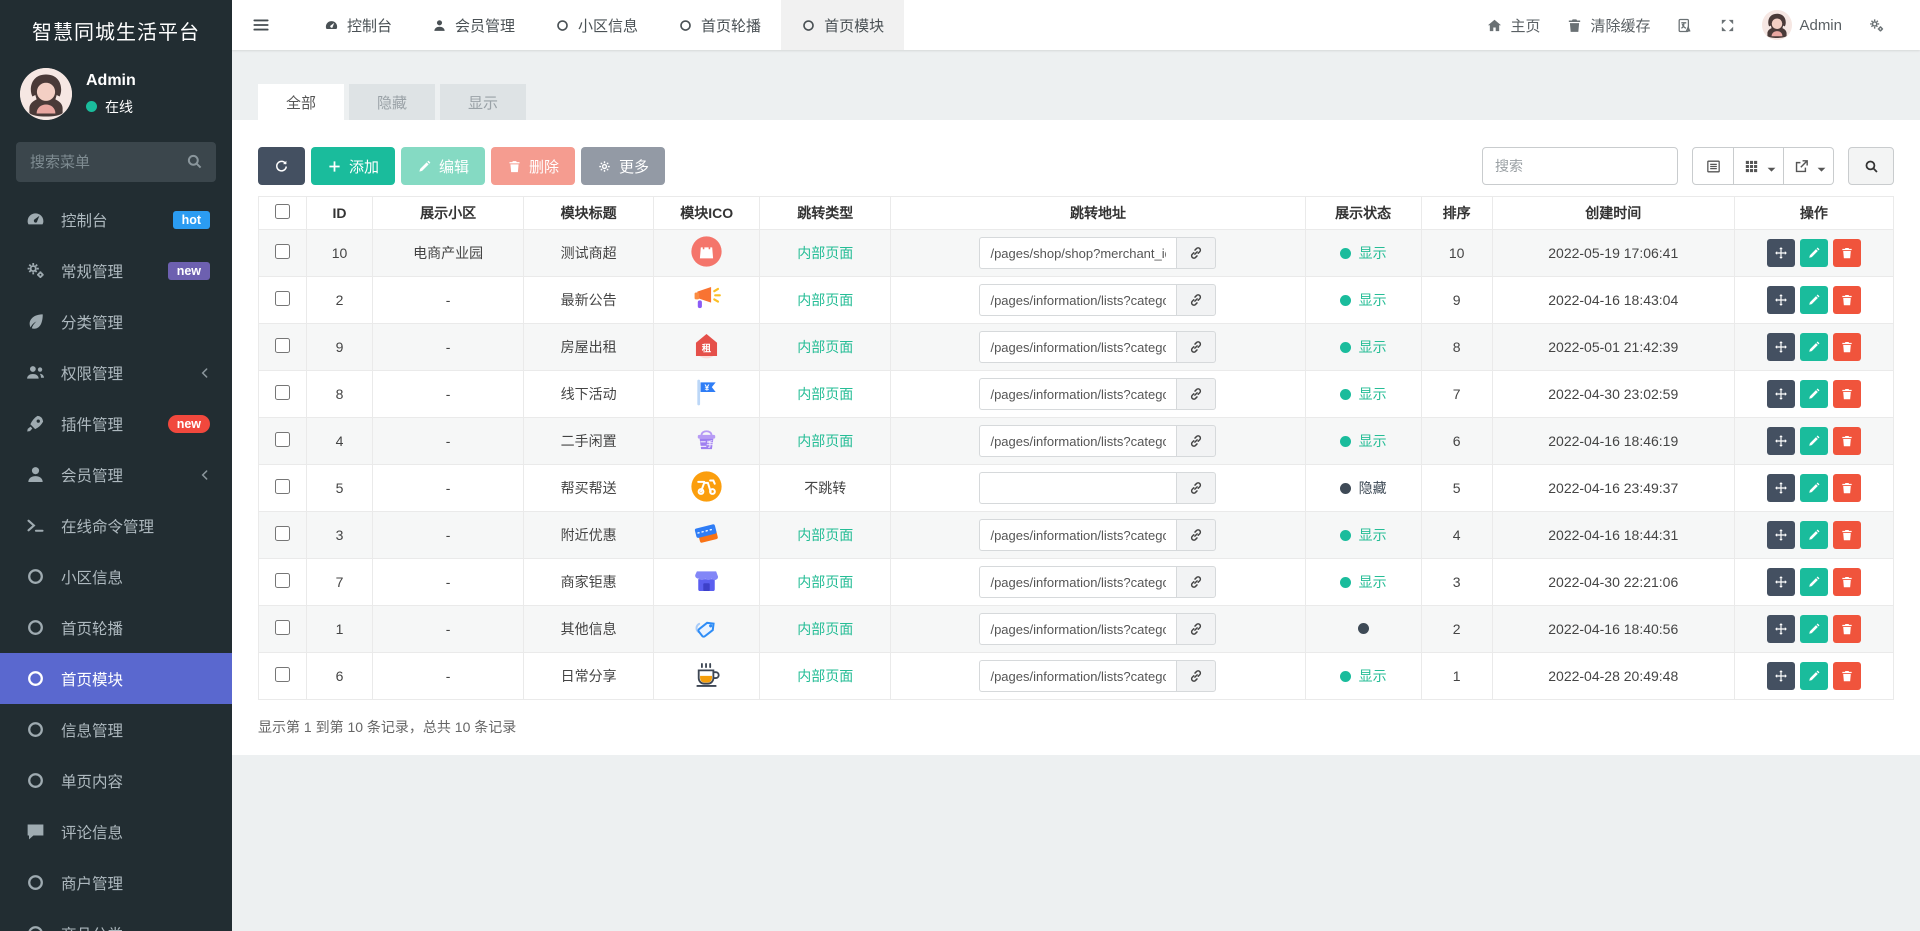 This screenshot has height=931, width=1920. What do you see at coordinates (116, 321) in the screenshot?
I see `sidebar-item-2: 分类管理` at bounding box center [116, 321].